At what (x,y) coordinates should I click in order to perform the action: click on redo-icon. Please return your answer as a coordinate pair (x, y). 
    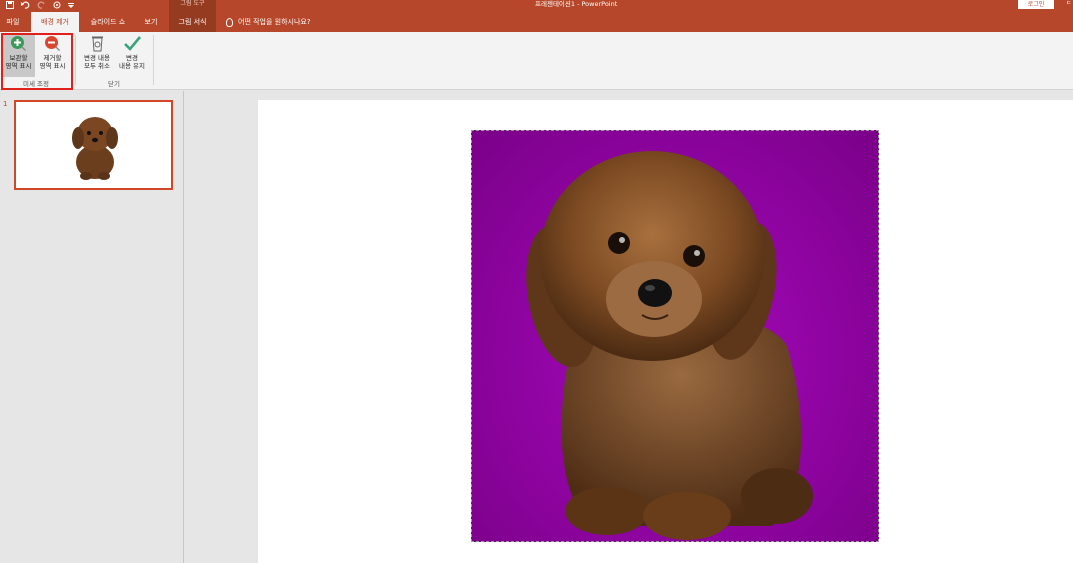
    Looking at the image, I should click on (41, 6).